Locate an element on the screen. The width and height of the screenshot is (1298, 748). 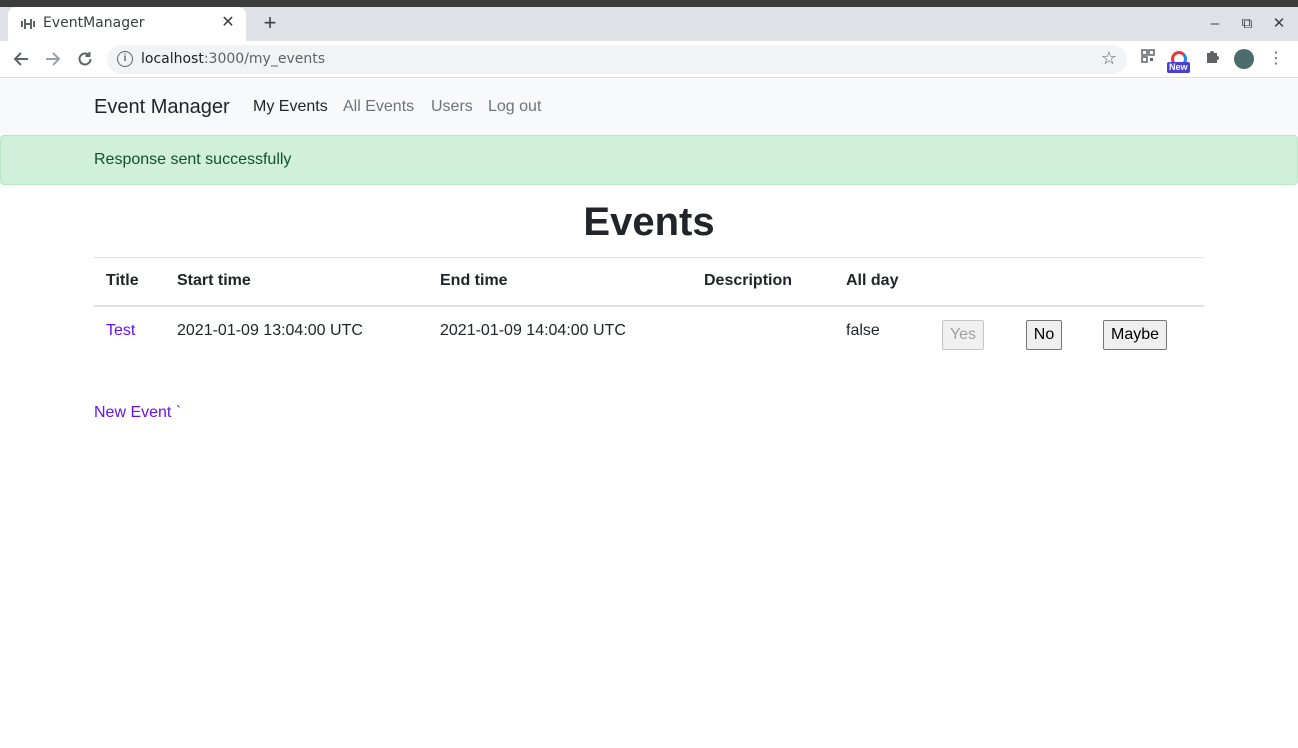
column-header-start-time: Start time is located at coordinates (214, 280).